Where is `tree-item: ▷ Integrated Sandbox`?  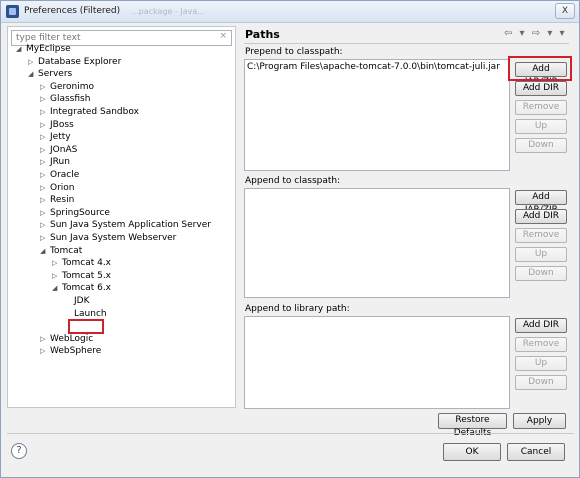 tree-item: ▷ Integrated Sandbox is located at coordinates (89, 112).